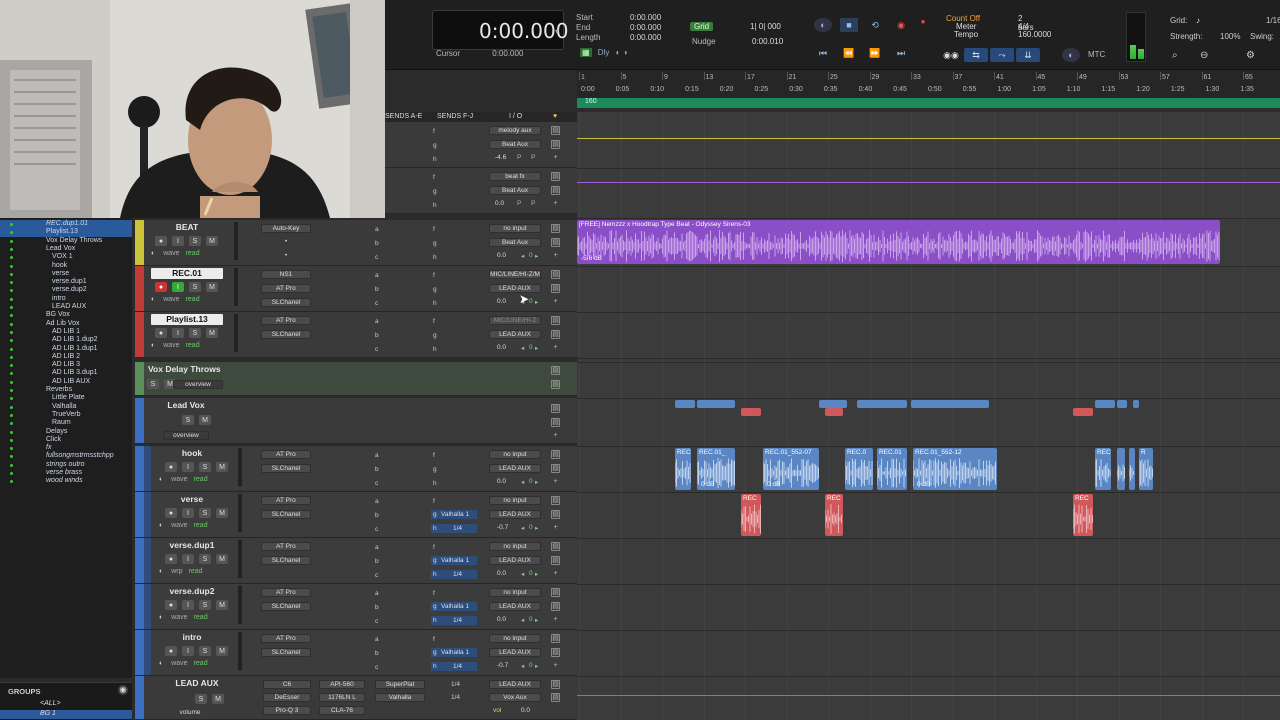  I want to click on track-view-selector: ◐ wave read, so click(175, 253).